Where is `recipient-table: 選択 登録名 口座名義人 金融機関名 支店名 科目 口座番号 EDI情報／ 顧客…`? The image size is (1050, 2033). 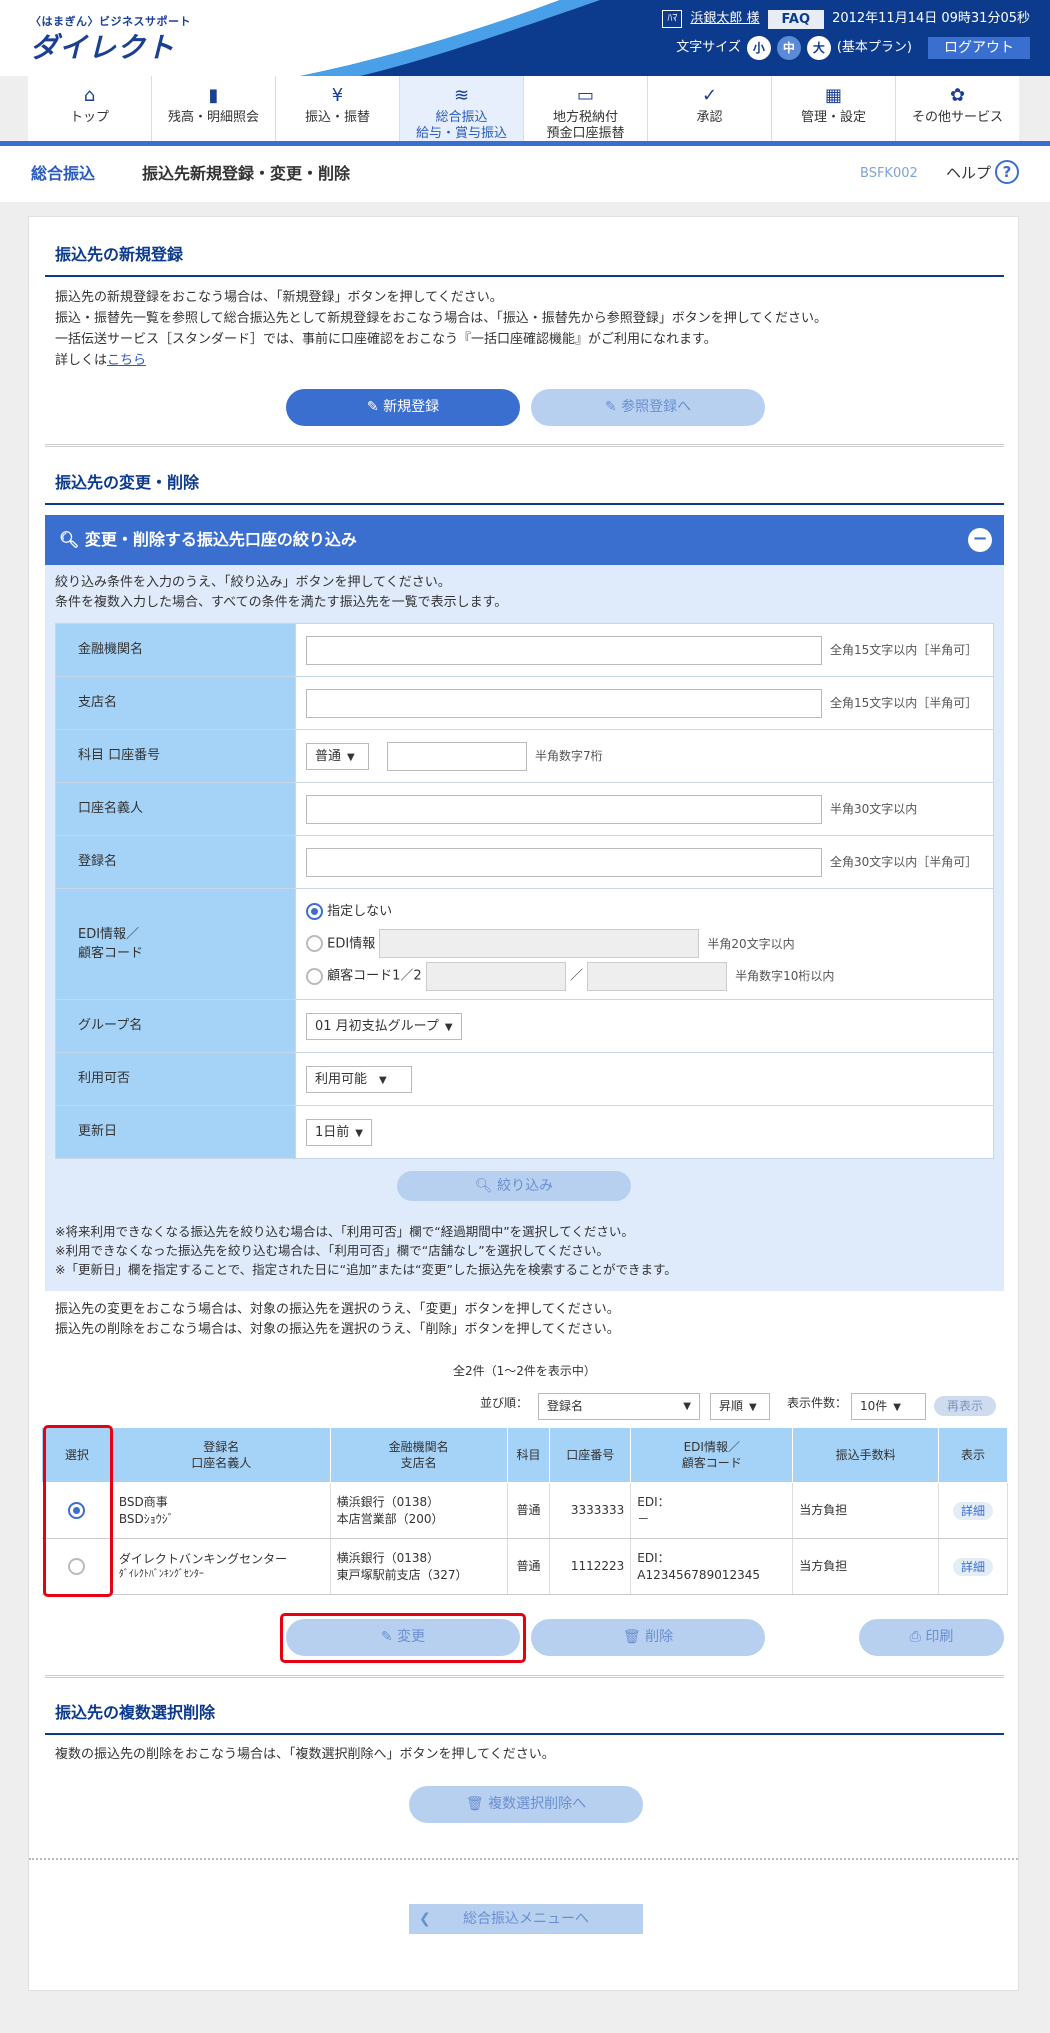 recipient-table: 選択 登録名 口座名義人 金融機関名 支店名 科目 口座番号 EDI情報／ 顧客… is located at coordinates (524, 1511).